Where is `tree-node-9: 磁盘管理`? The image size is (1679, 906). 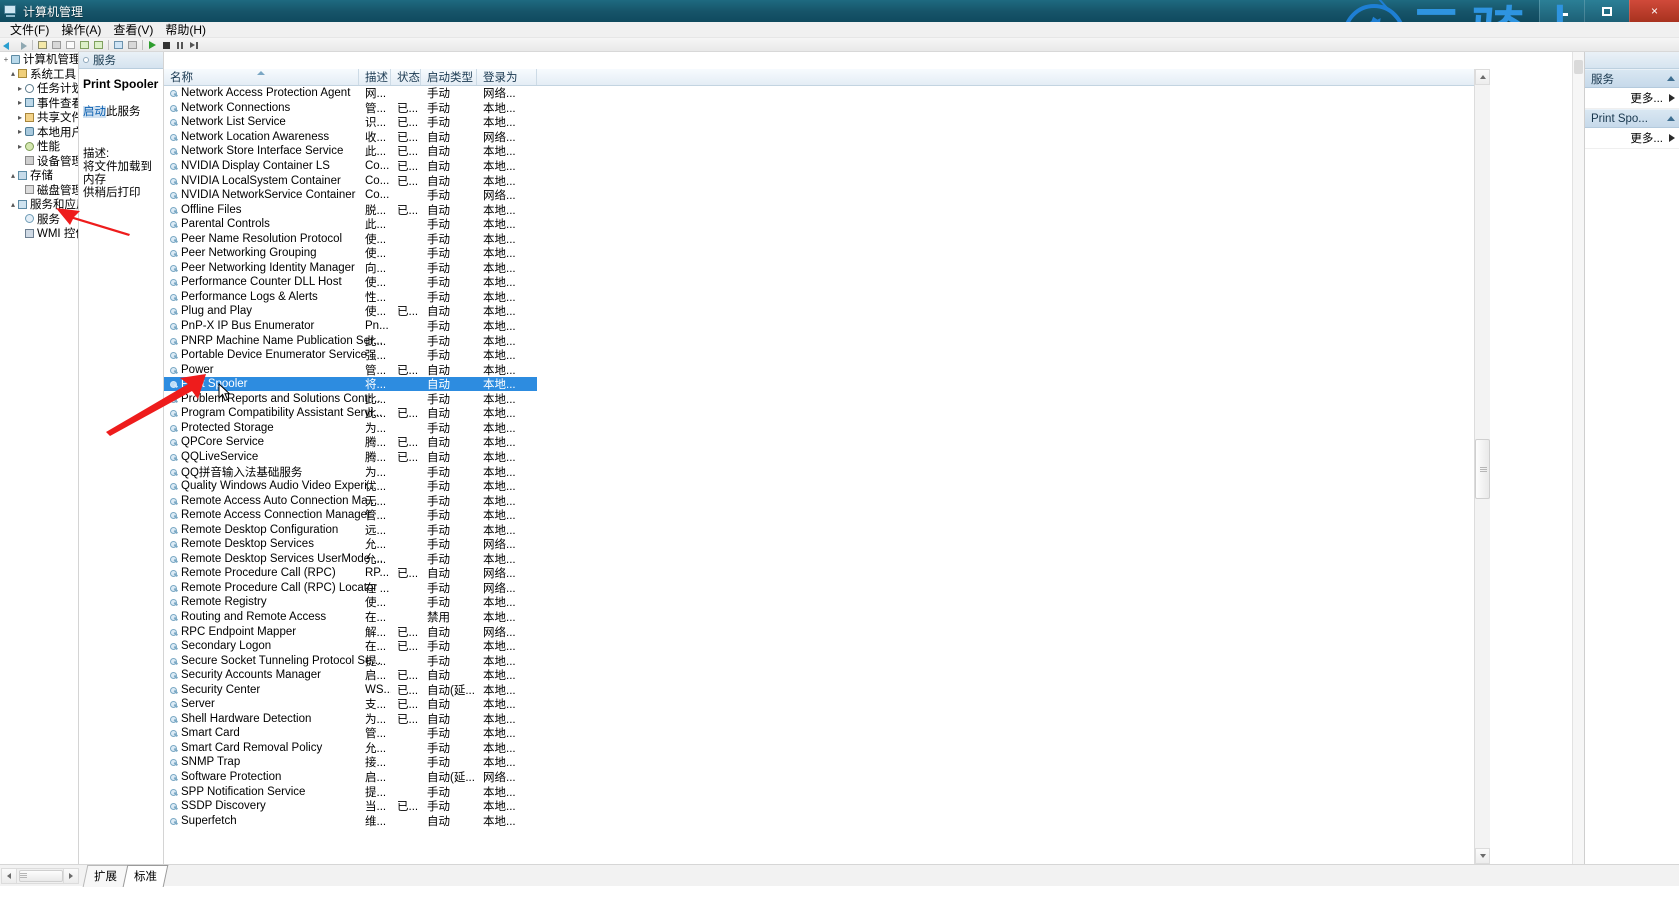
tree-node-9: 磁盘管理 is located at coordinates (39, 190).